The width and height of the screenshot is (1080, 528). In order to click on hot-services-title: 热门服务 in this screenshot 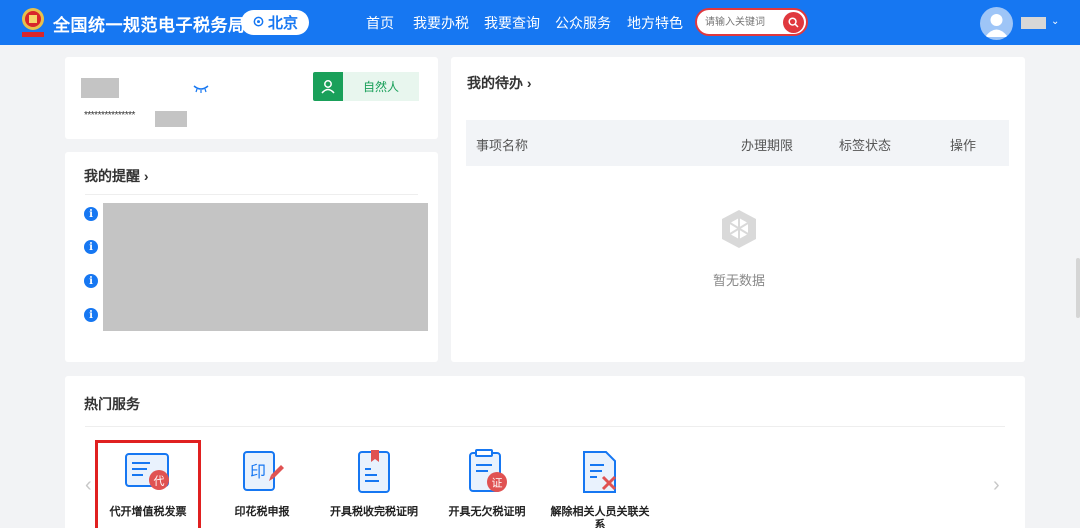, I will do `click(112, 404)`.